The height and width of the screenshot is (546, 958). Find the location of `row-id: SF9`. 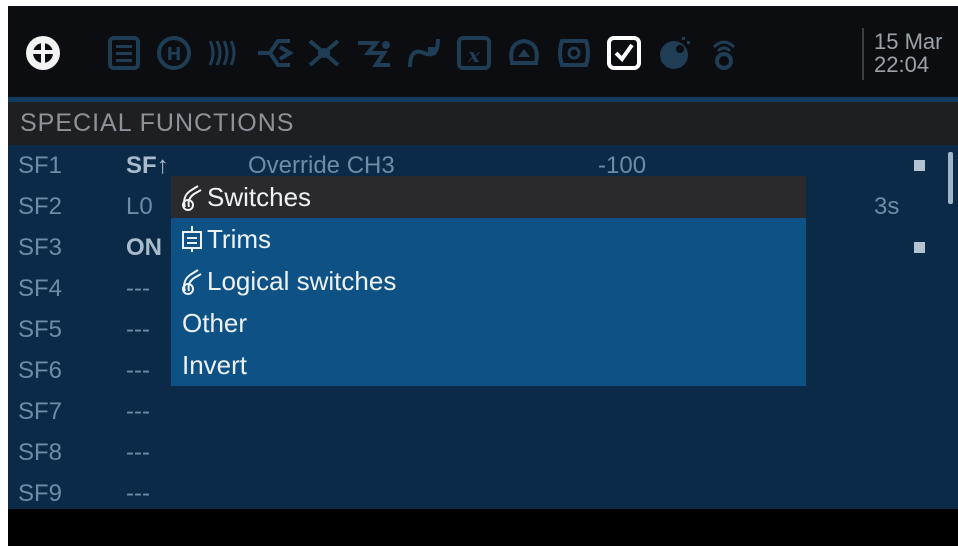

row-id: SF9 is located at coordinates (40, 493).